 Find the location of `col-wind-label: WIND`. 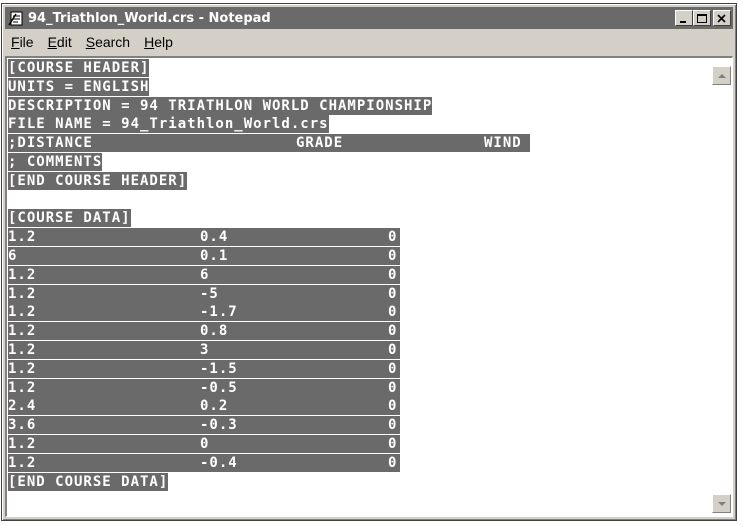

col-wind-label: WIND is located at coordinates (503, 143).